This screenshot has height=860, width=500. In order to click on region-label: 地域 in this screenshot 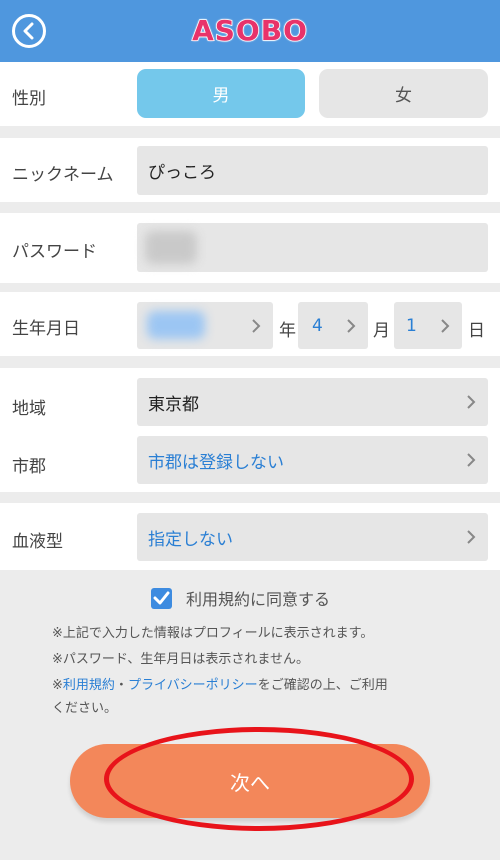, I will do `click(29, 409)`.